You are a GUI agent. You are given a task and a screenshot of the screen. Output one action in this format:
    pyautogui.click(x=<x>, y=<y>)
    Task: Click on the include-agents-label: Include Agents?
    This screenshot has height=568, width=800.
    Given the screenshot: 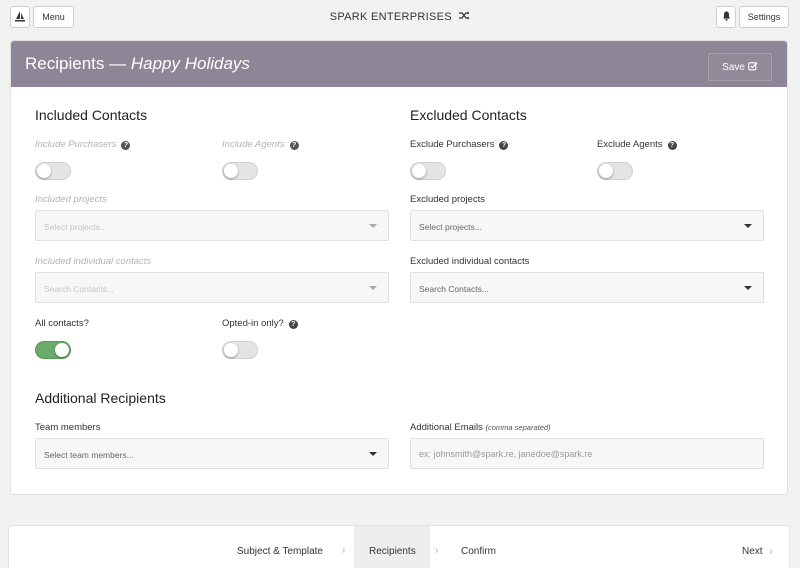 What is the action you would take?
    pyautogui.click(x=260, y=144)
    